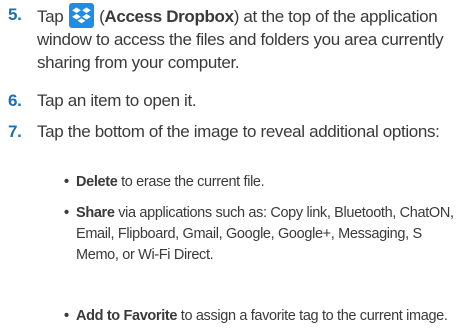  What do you see at coordinates (81, 15) in the screenshot?
I see `dropbox-icon` at bounding box center [81, 15].